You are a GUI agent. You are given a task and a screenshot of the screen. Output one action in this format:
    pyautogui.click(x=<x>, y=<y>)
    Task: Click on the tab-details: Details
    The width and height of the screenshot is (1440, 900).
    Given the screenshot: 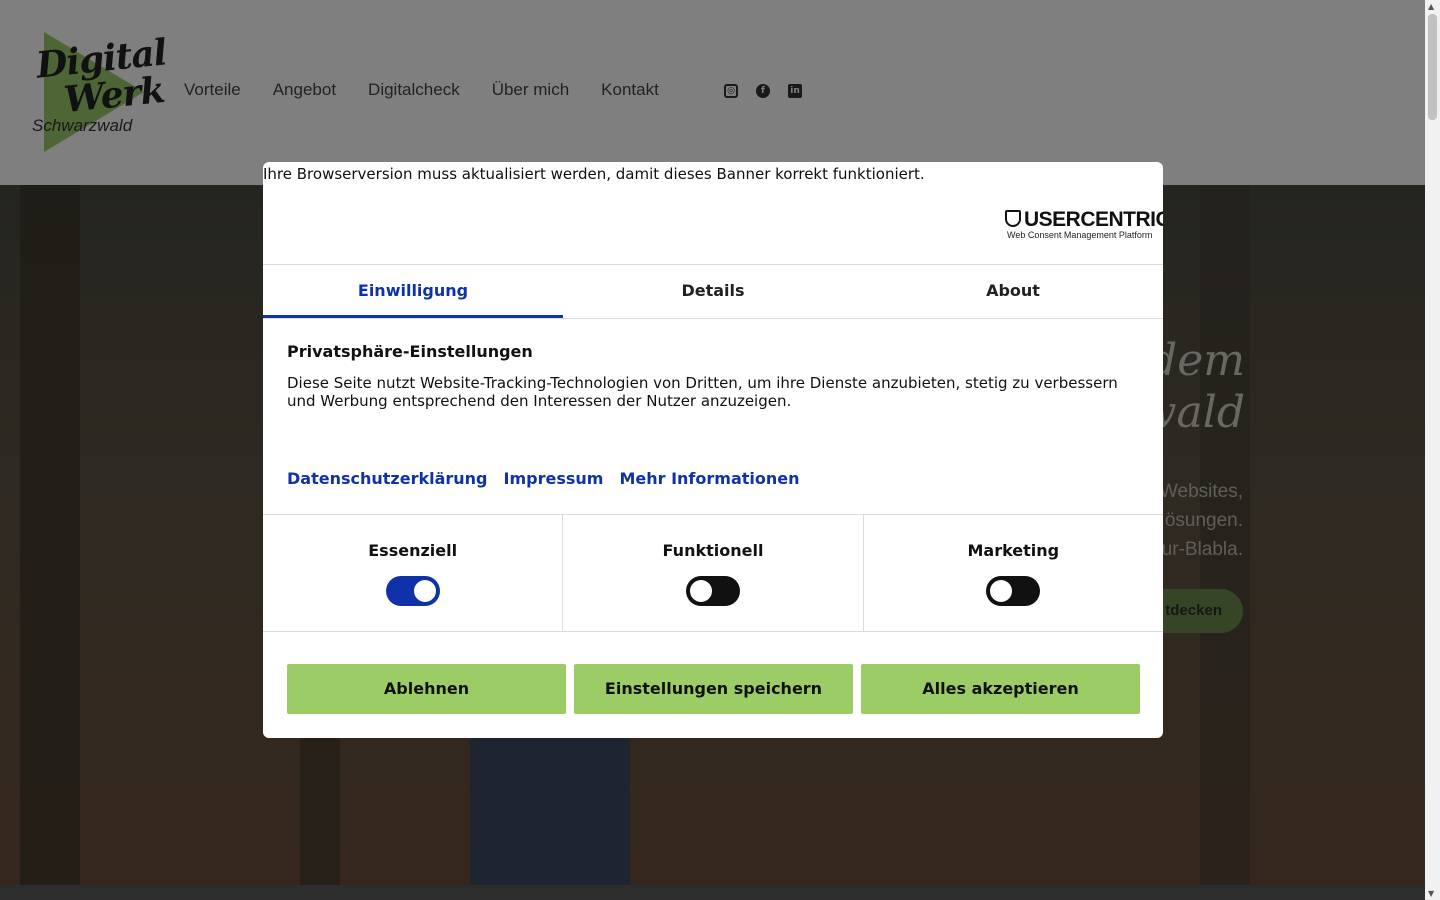 What is the action you would take?
    pyautogui.click(x=713, y=291)
    